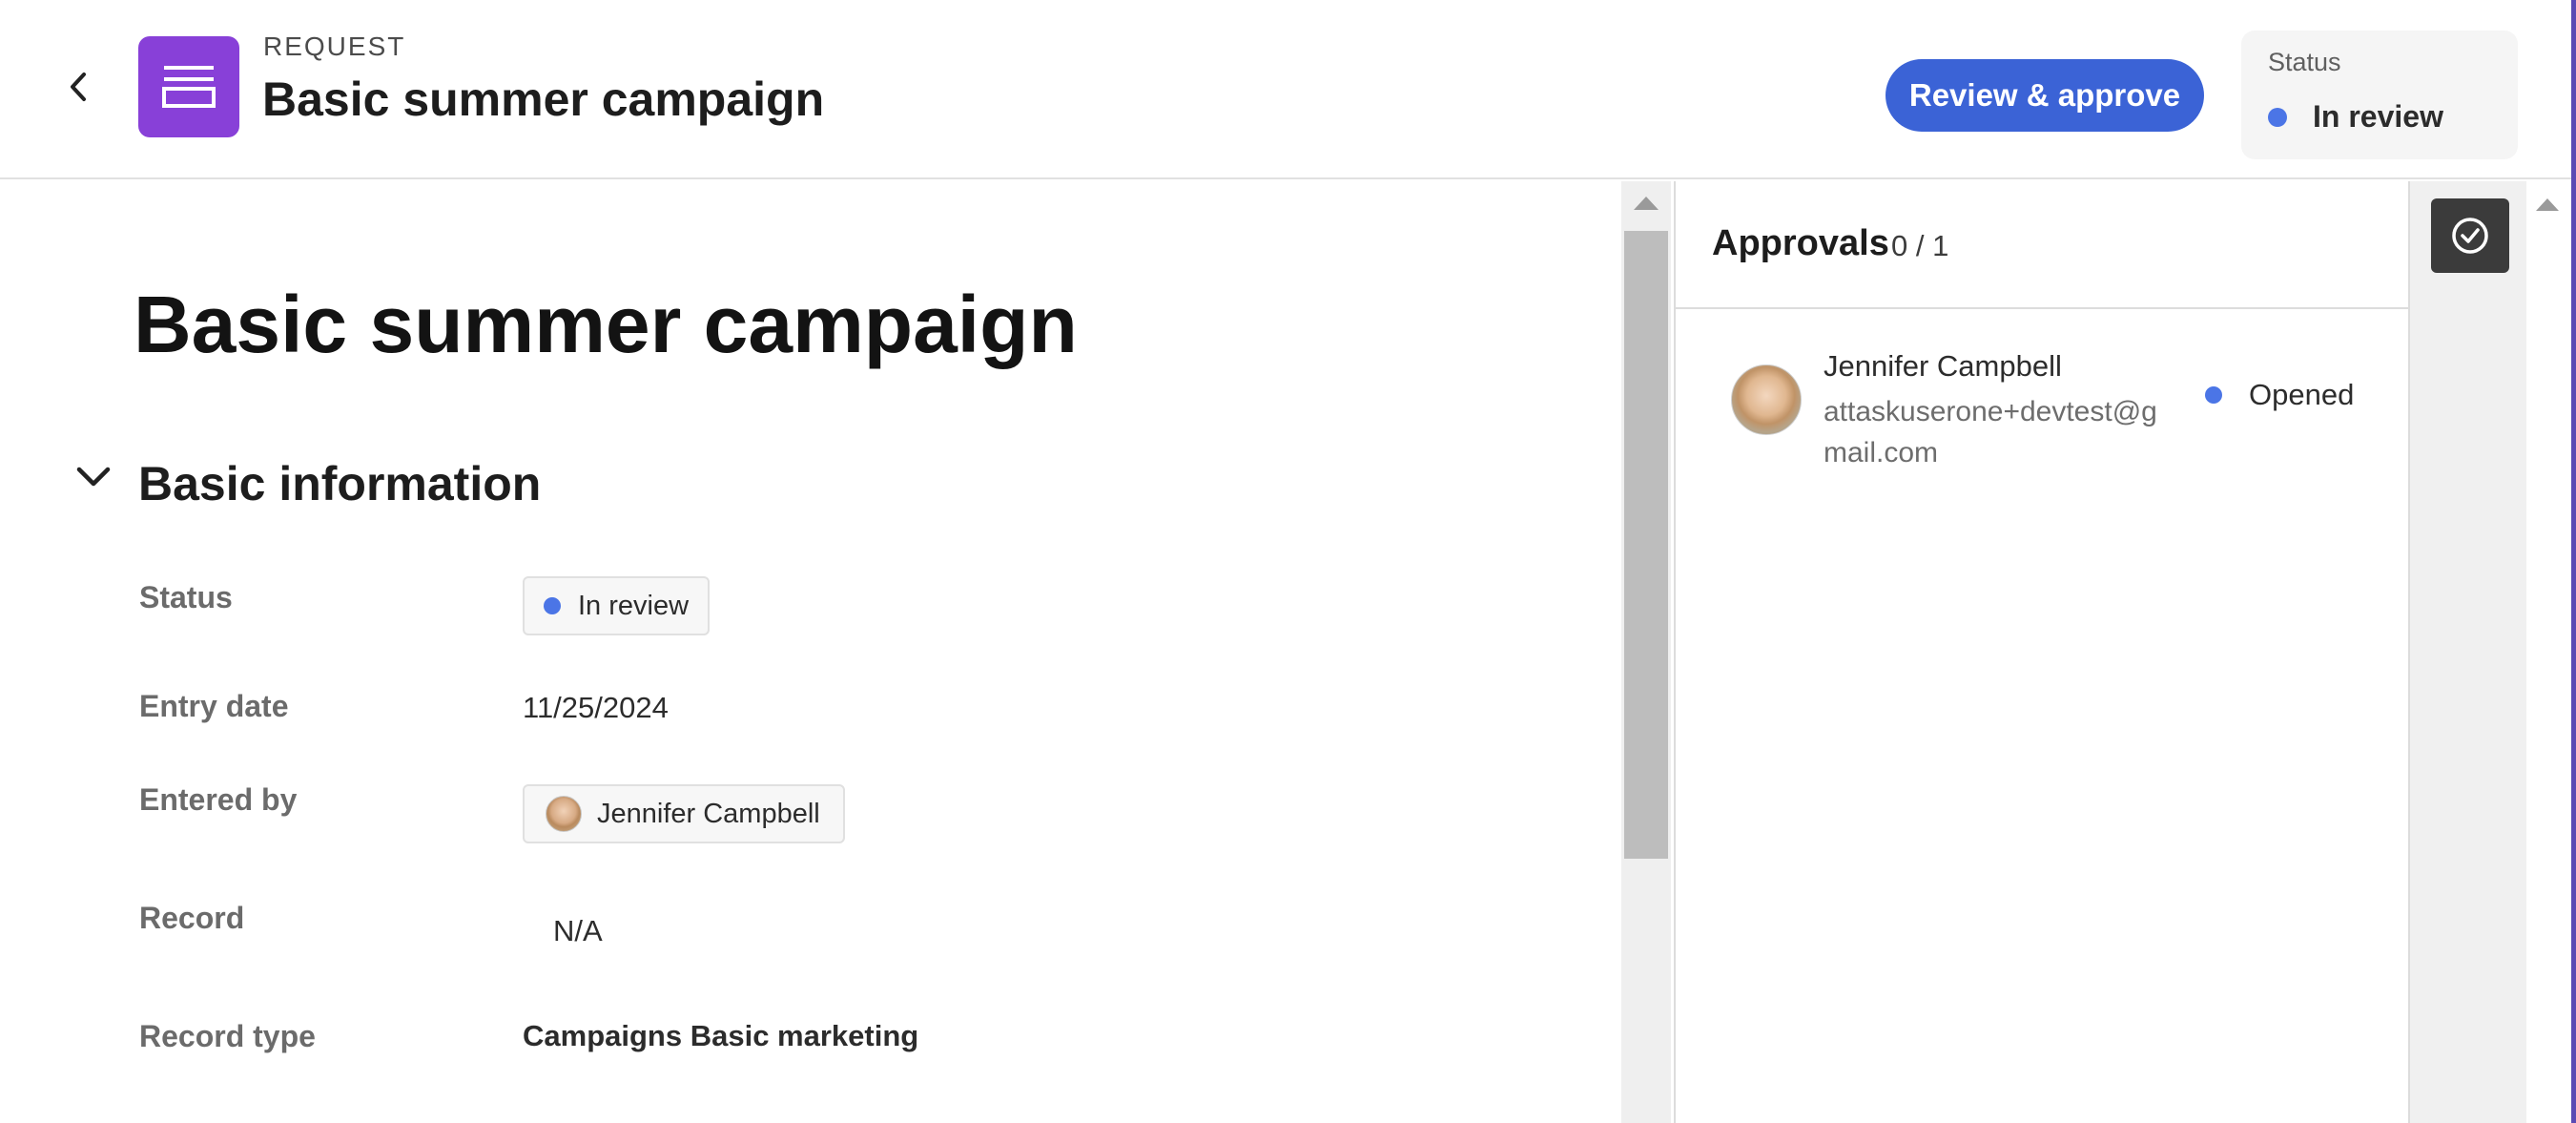 The image size is (2576, 1123). Describe the element at coordinates (578, 930) in the screenshot. I see `field-value-record: N/A` at that location.